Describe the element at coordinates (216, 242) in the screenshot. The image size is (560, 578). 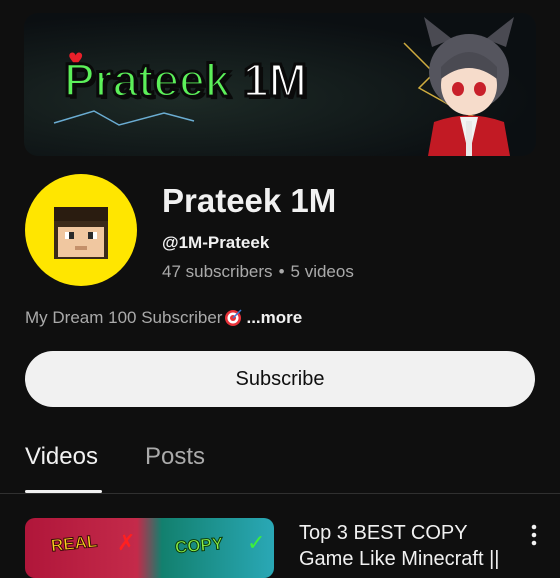
I see `channel-handle: @1M-Prateek` at that location.